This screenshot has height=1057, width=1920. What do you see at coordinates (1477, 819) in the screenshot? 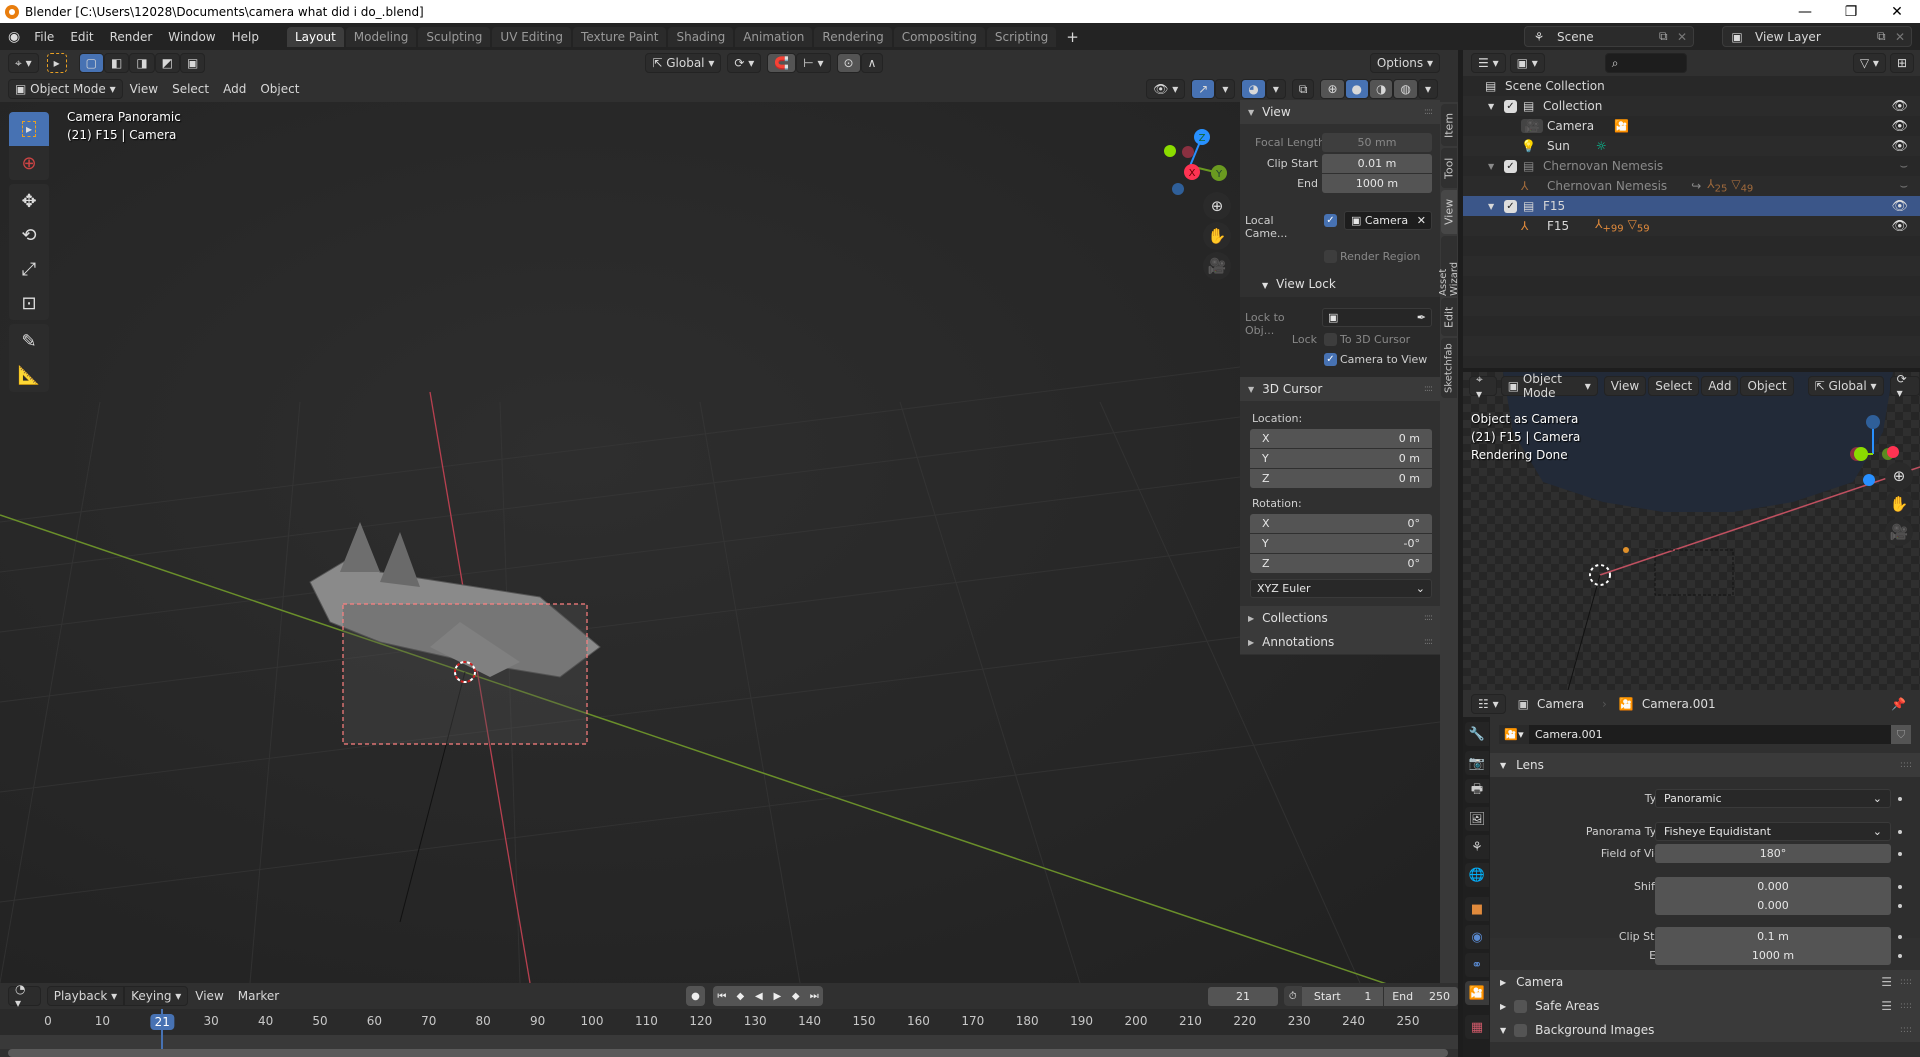
I see `view-layer-properties-tab: 🖼` at bounding box center [1477, 819].